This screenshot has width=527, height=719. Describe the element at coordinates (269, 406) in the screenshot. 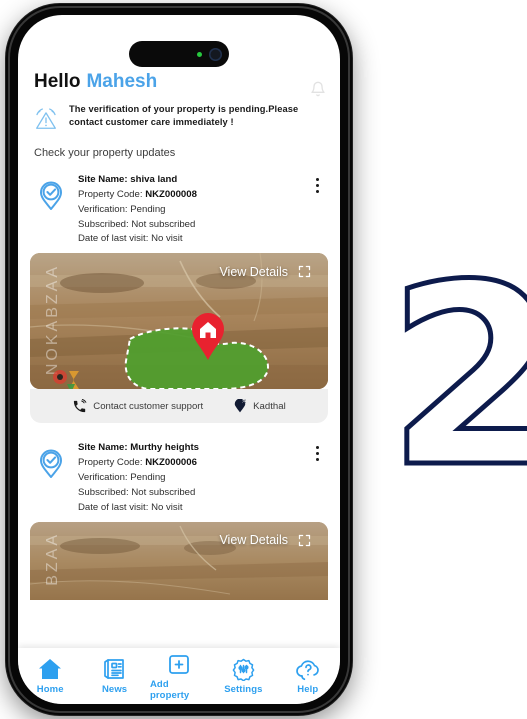

I see `location-label: Kadthal` at that location.